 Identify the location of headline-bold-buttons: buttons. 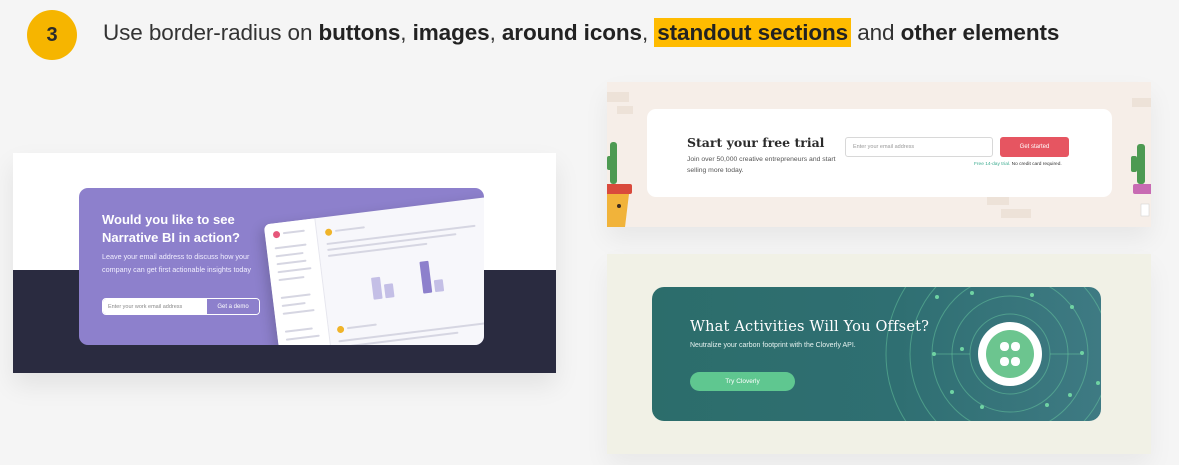
(359, 32).